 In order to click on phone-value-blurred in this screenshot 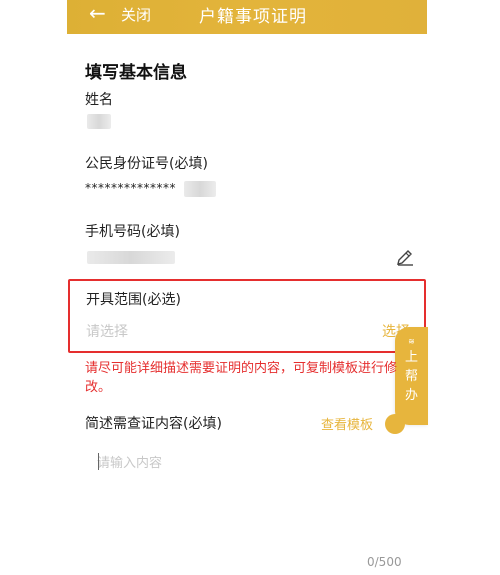, I will do `click(131, 257)`.